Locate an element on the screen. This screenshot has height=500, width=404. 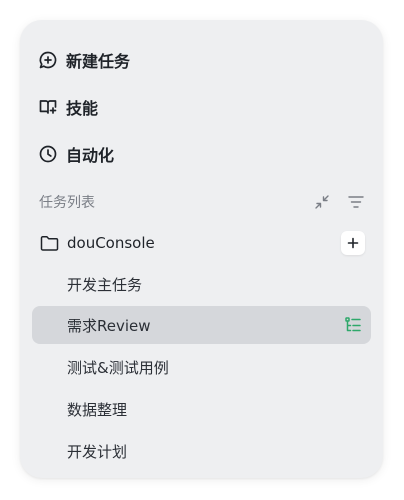
task-list-header-actions is located at coordinates (339, 202).